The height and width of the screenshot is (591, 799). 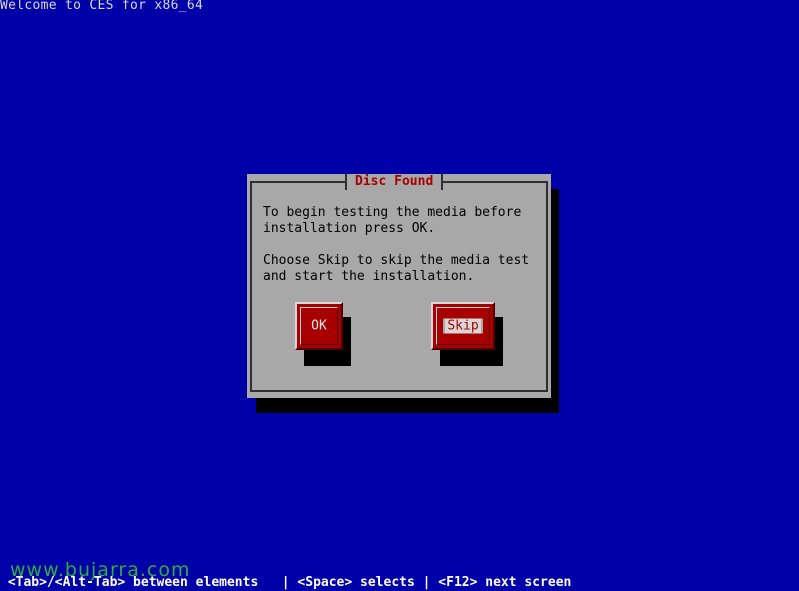 I want to click on skip-button-label: Skip, so click(x=463, y=326).